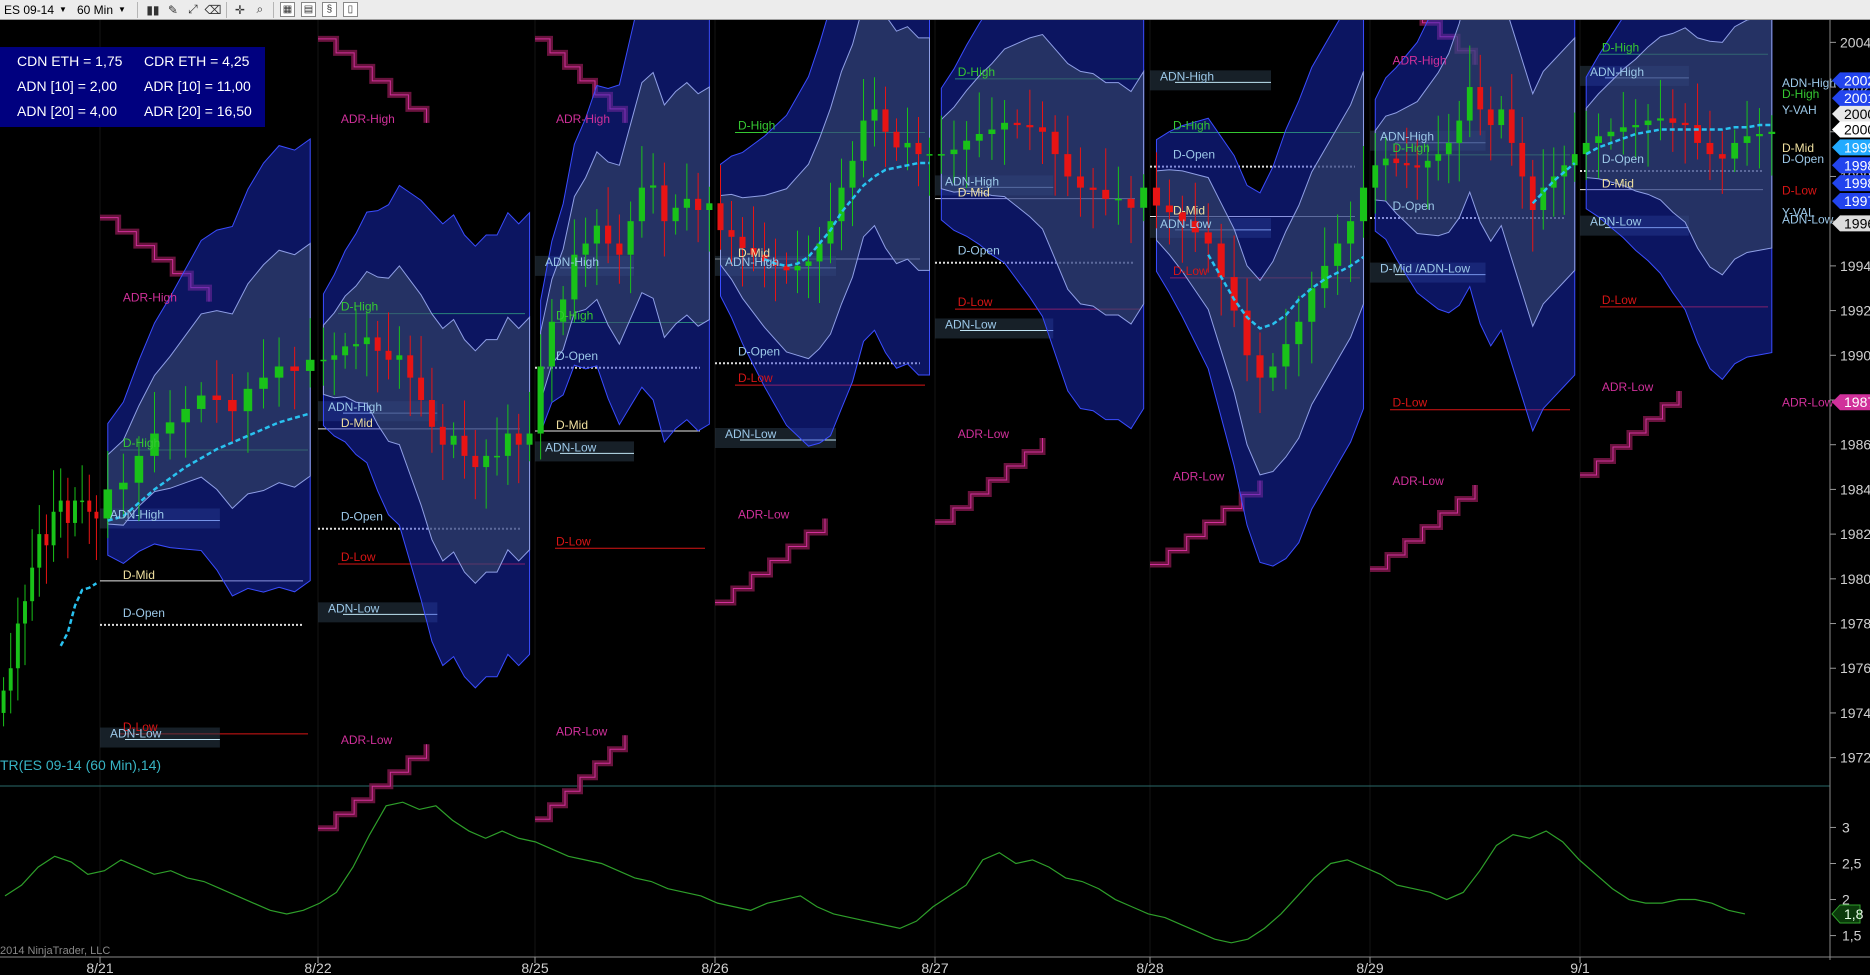  What do you see at coordinates (260, 10) in the screenshot?
I see `zoom-icon: ⌕` at bounding box center [260, 10].